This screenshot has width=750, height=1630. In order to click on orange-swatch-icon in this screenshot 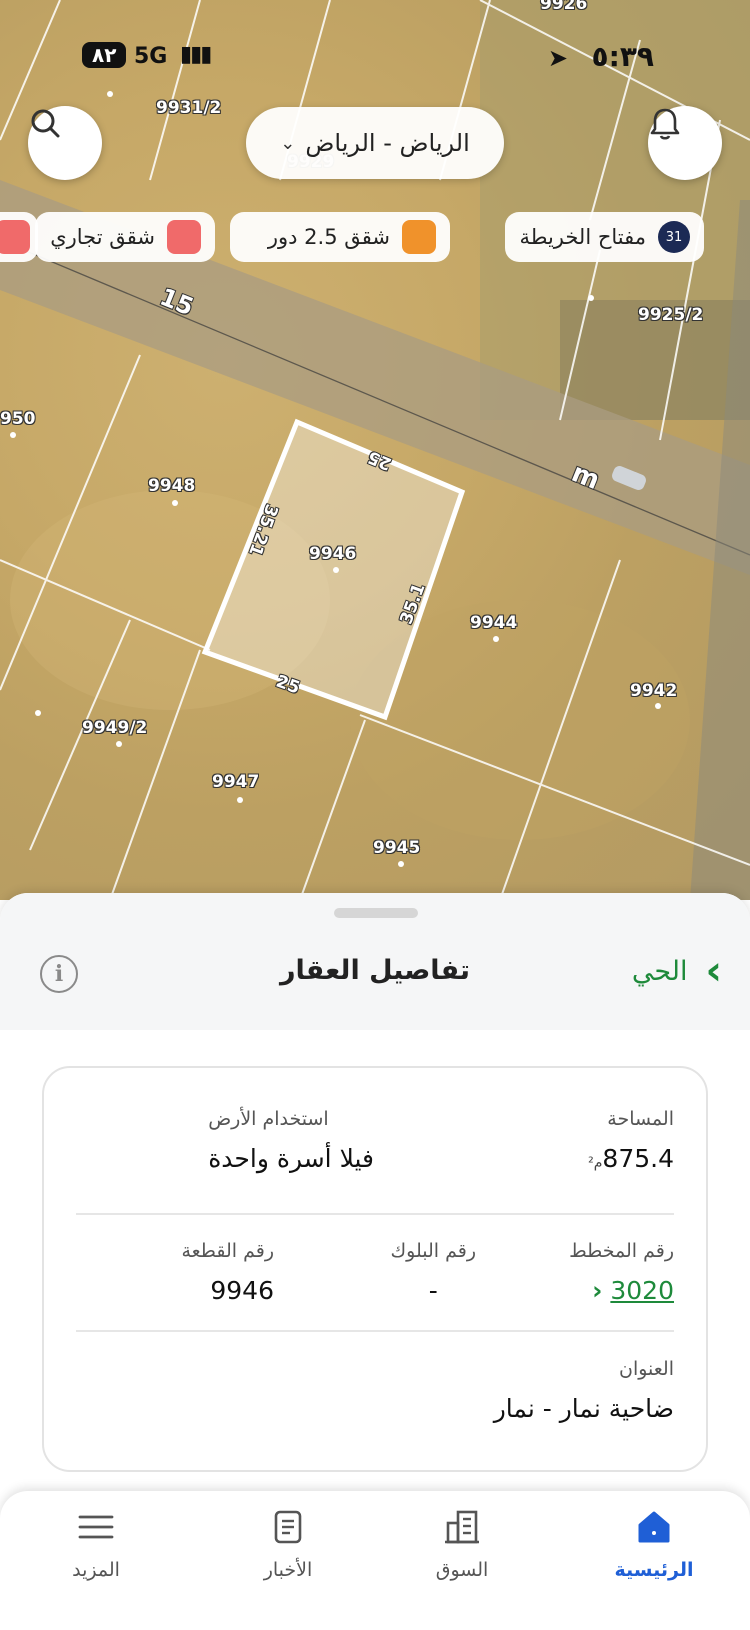, I will do `click(419, 237)`.